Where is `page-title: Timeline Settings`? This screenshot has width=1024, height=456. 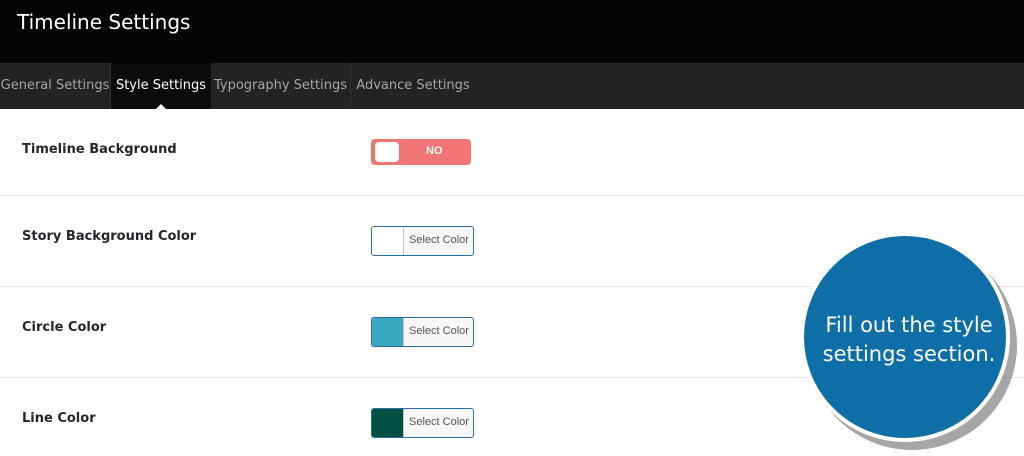 page-title: Timeline Settings is located at coordinates (104, 22).